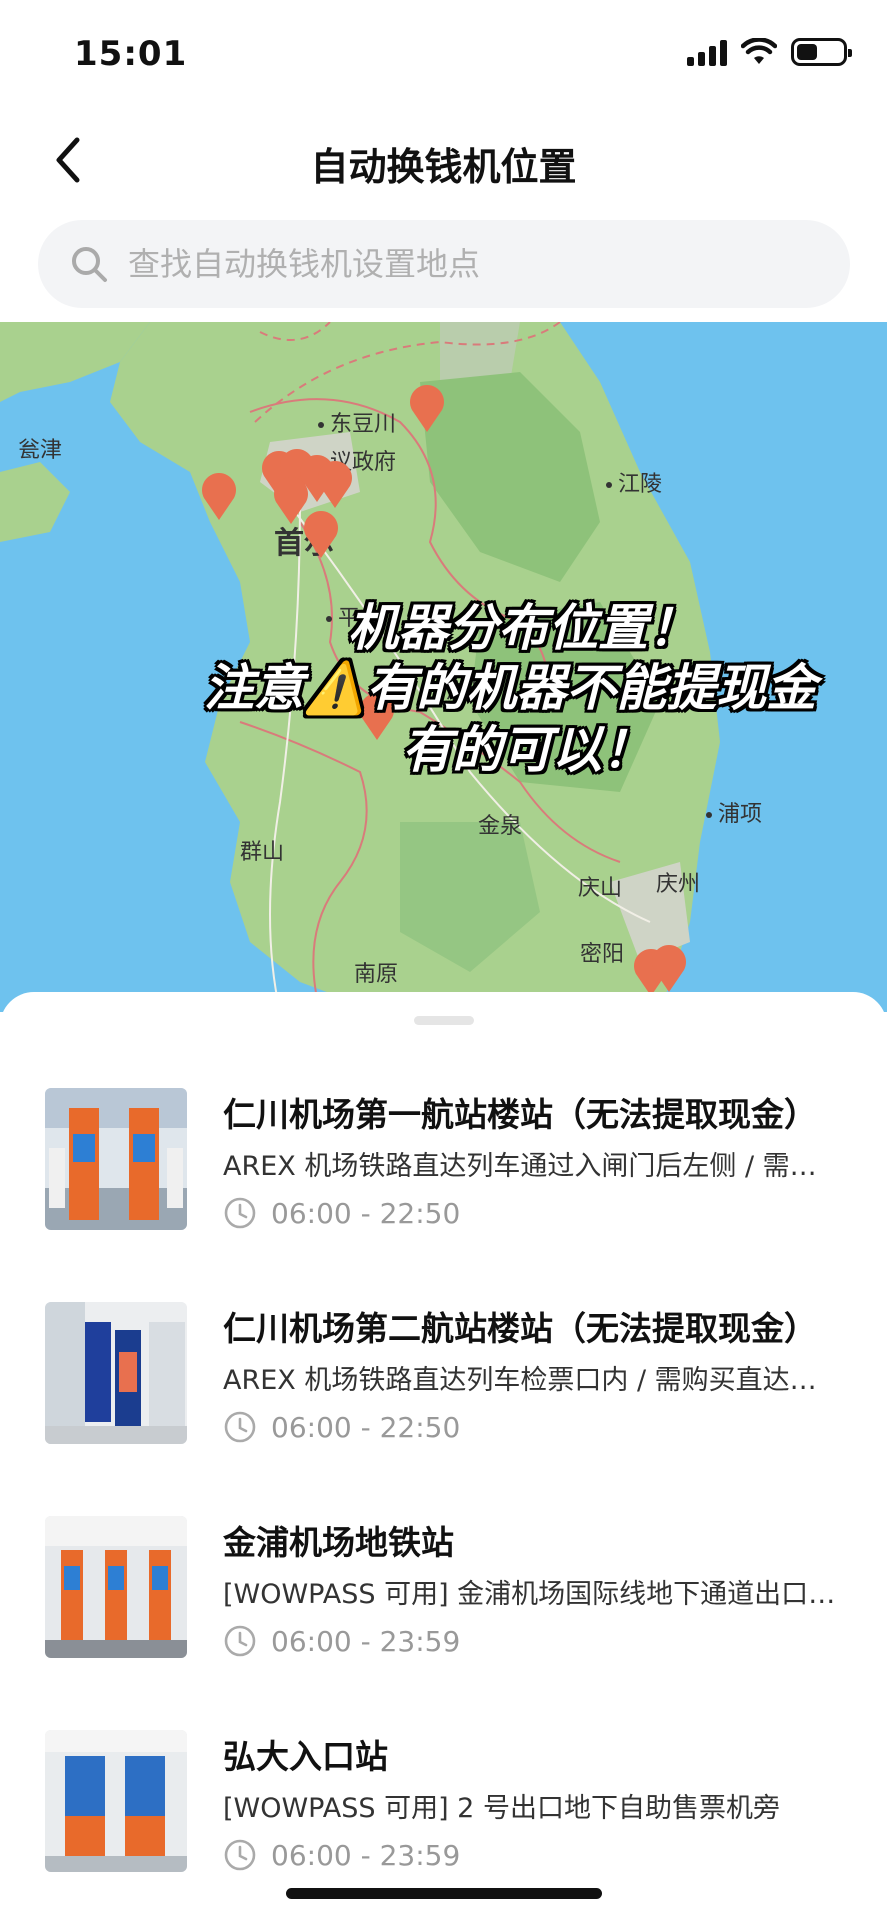  Describe the element at coordinates (262, 852) in the screenshot. I see `map-label: 群山` at that location.